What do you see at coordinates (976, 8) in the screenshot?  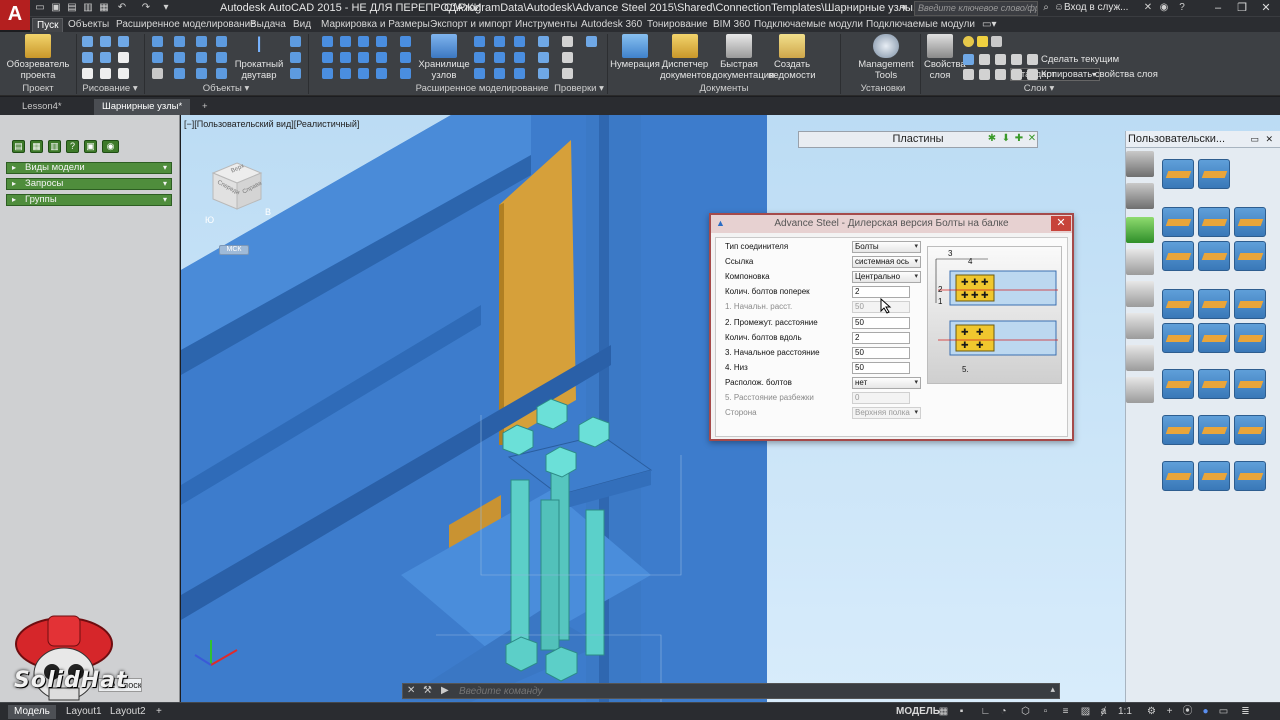 I see `search-input: Введите ключевое слово/фразу` at bounding box center [976, 8].